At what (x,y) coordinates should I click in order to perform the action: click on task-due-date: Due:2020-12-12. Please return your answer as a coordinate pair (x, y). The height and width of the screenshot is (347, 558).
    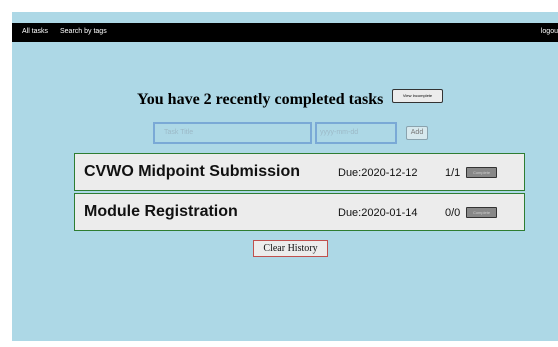
    Looking at the image, I should click on (378, 173).